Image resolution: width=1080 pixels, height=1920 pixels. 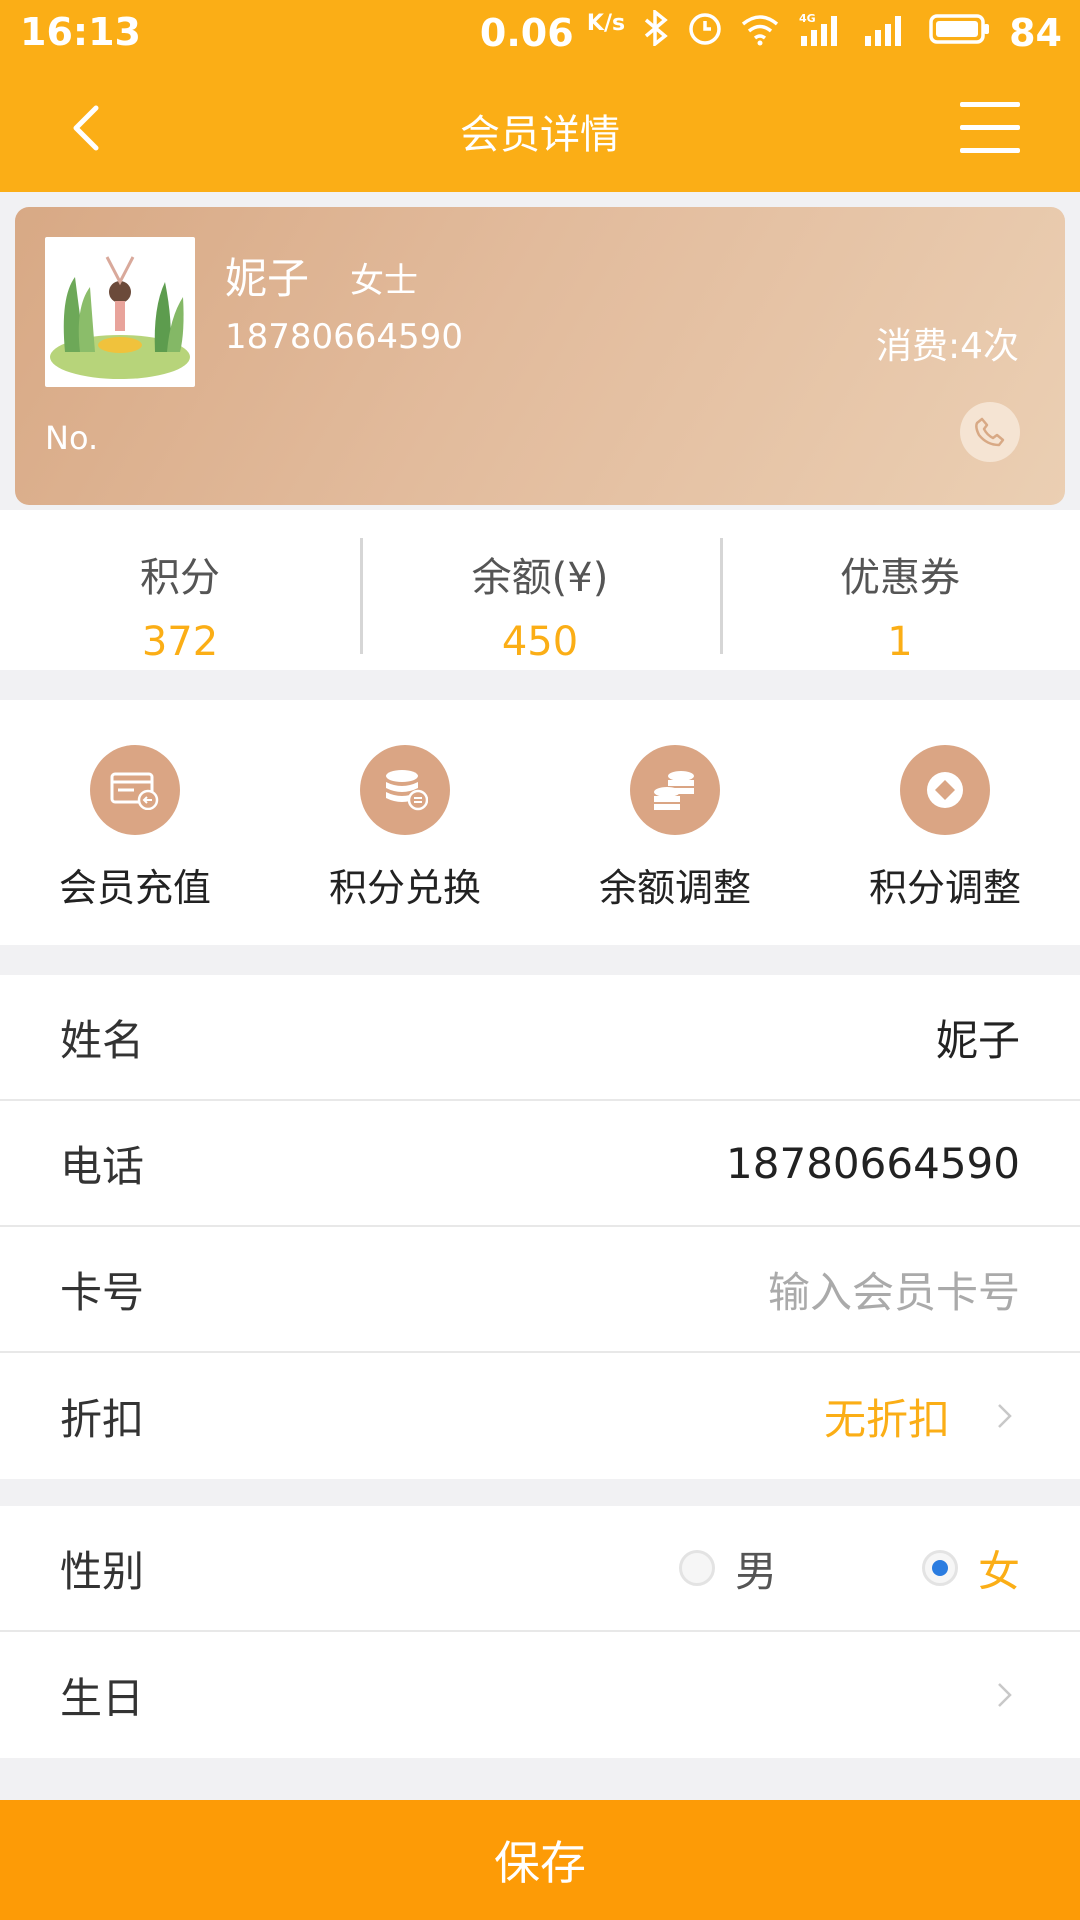 What do you see at coordinates (727, 1568) in the screenshot?
I see `gender-male-radio: 男` at bounding box center [727, 1568].